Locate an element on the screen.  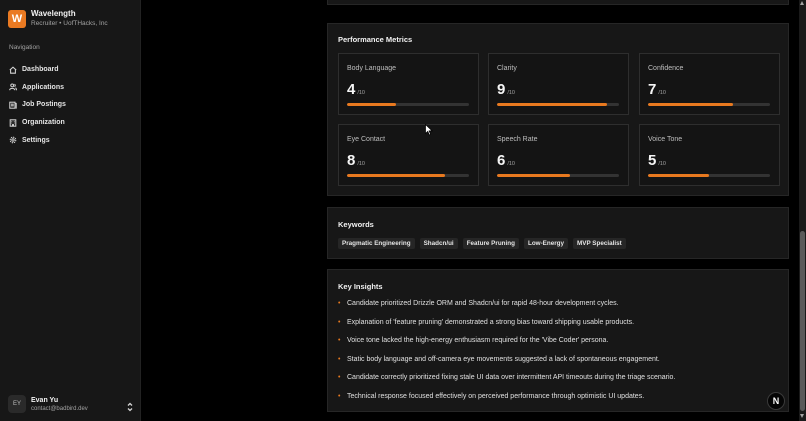
metric-body-language: Body Language 4/10 is located at coordinates (408, 84).